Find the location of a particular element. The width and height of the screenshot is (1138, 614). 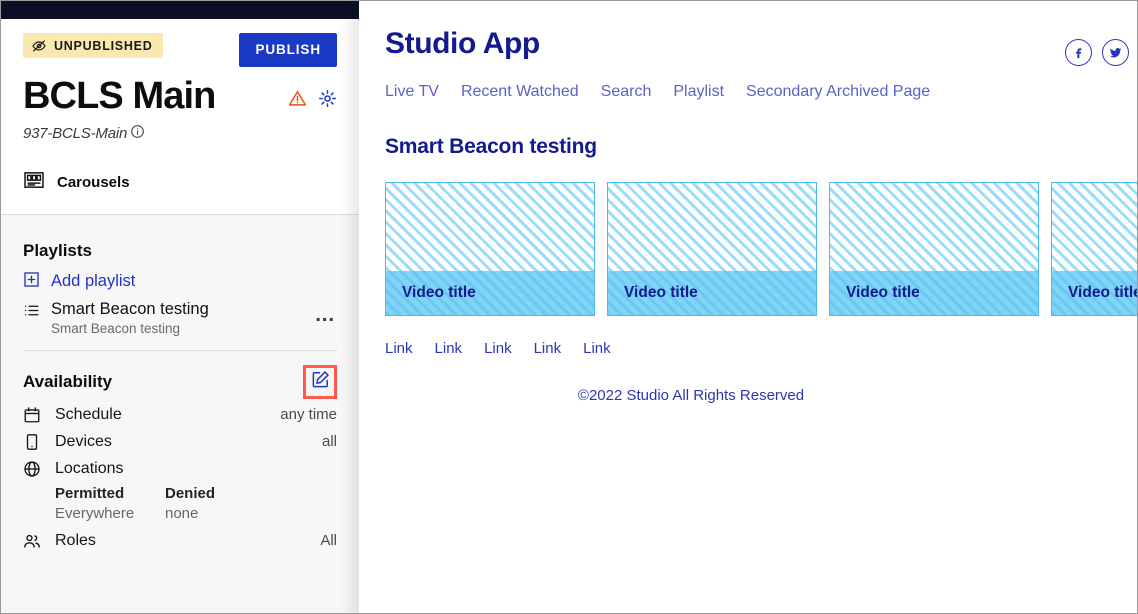

permitted-header: Permitted is located at coordinates (90, 493).